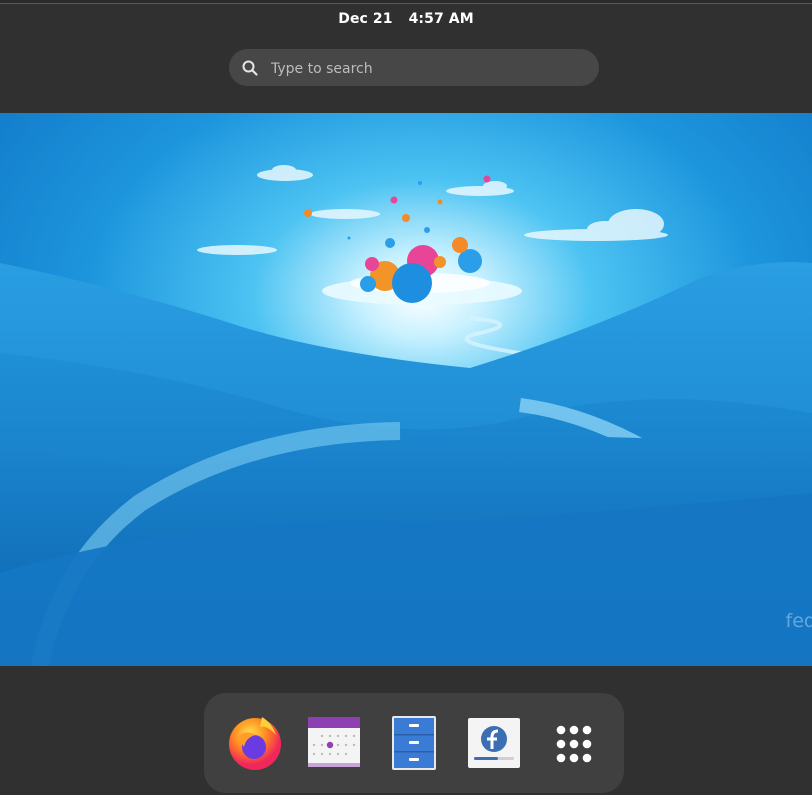 This screenshot has height=795, width=812. I want to click on dock-item-media-writer, so click(495, 742).